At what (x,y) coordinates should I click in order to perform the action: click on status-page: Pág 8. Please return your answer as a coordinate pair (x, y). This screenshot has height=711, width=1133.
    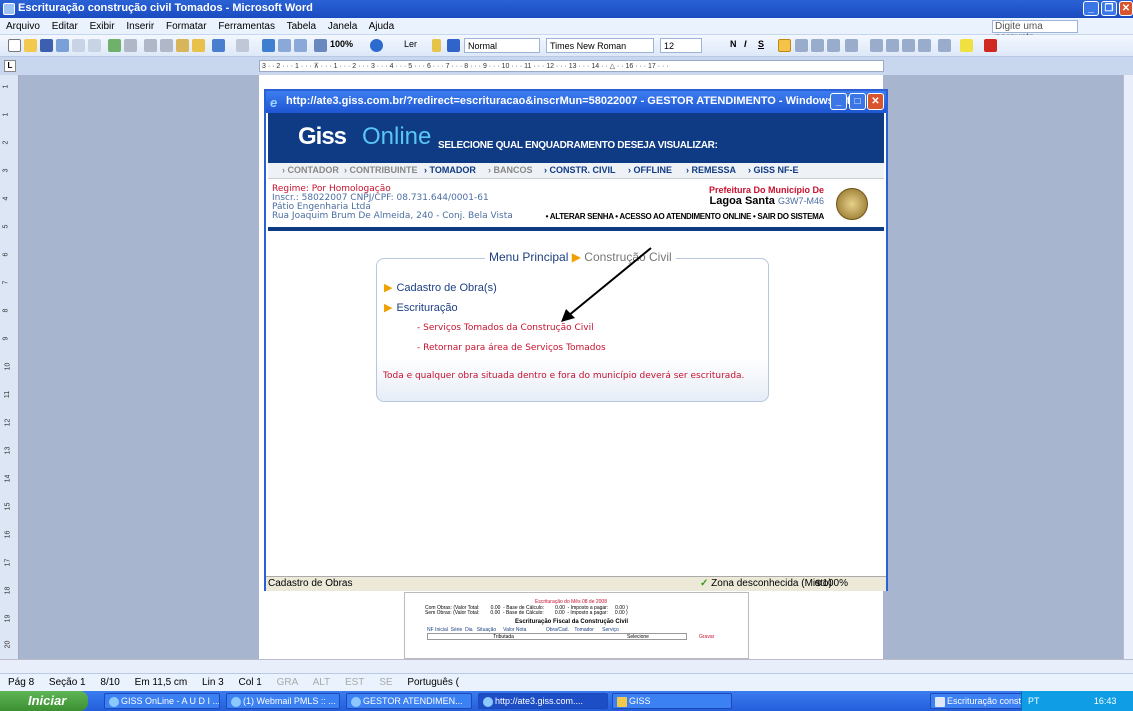
    Looking at the image, I should click on (21, 682).